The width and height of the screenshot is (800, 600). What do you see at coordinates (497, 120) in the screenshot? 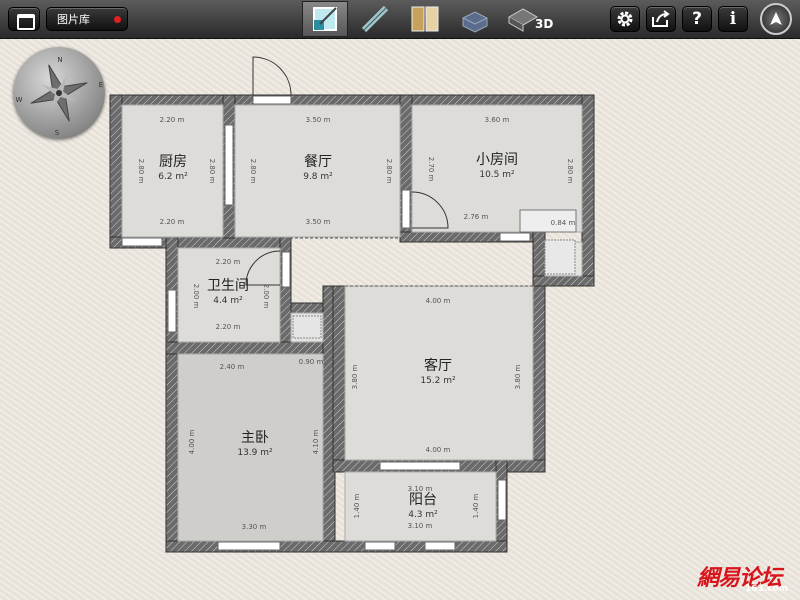
I see `dim-label: 3.60 m` at bounding box center [497, 120].